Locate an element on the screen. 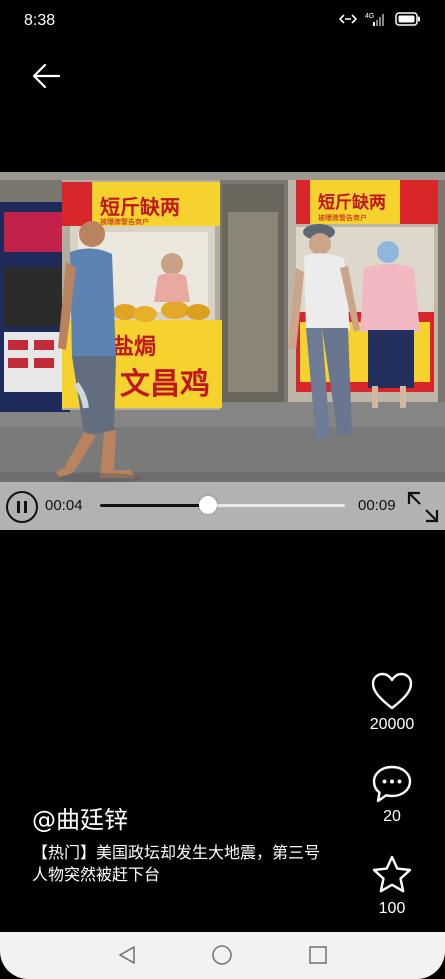  status-bar: 8:38 4G is located at coordinates (222, 22).